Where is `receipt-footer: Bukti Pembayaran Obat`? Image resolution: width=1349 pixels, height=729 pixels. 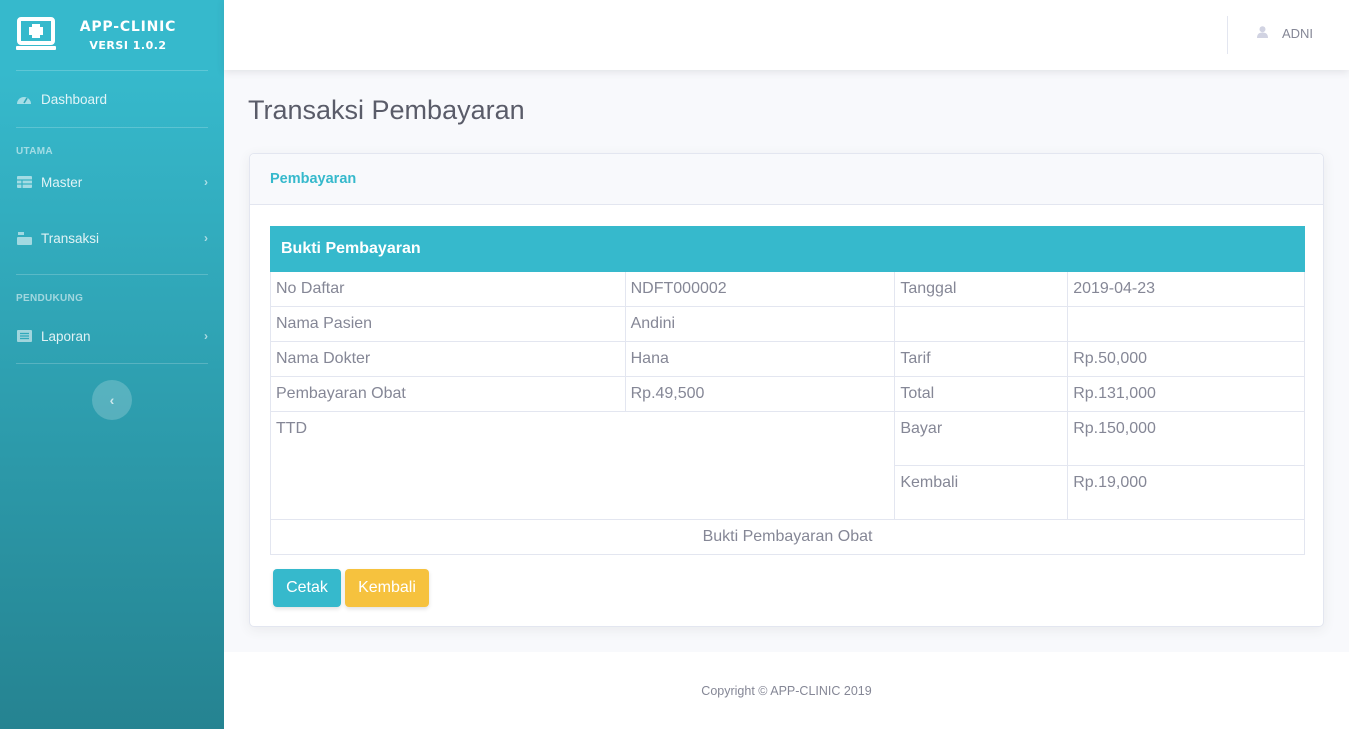
receipt-footer: Bukti Pembayaran Obat is located at coordinates (787, 537).